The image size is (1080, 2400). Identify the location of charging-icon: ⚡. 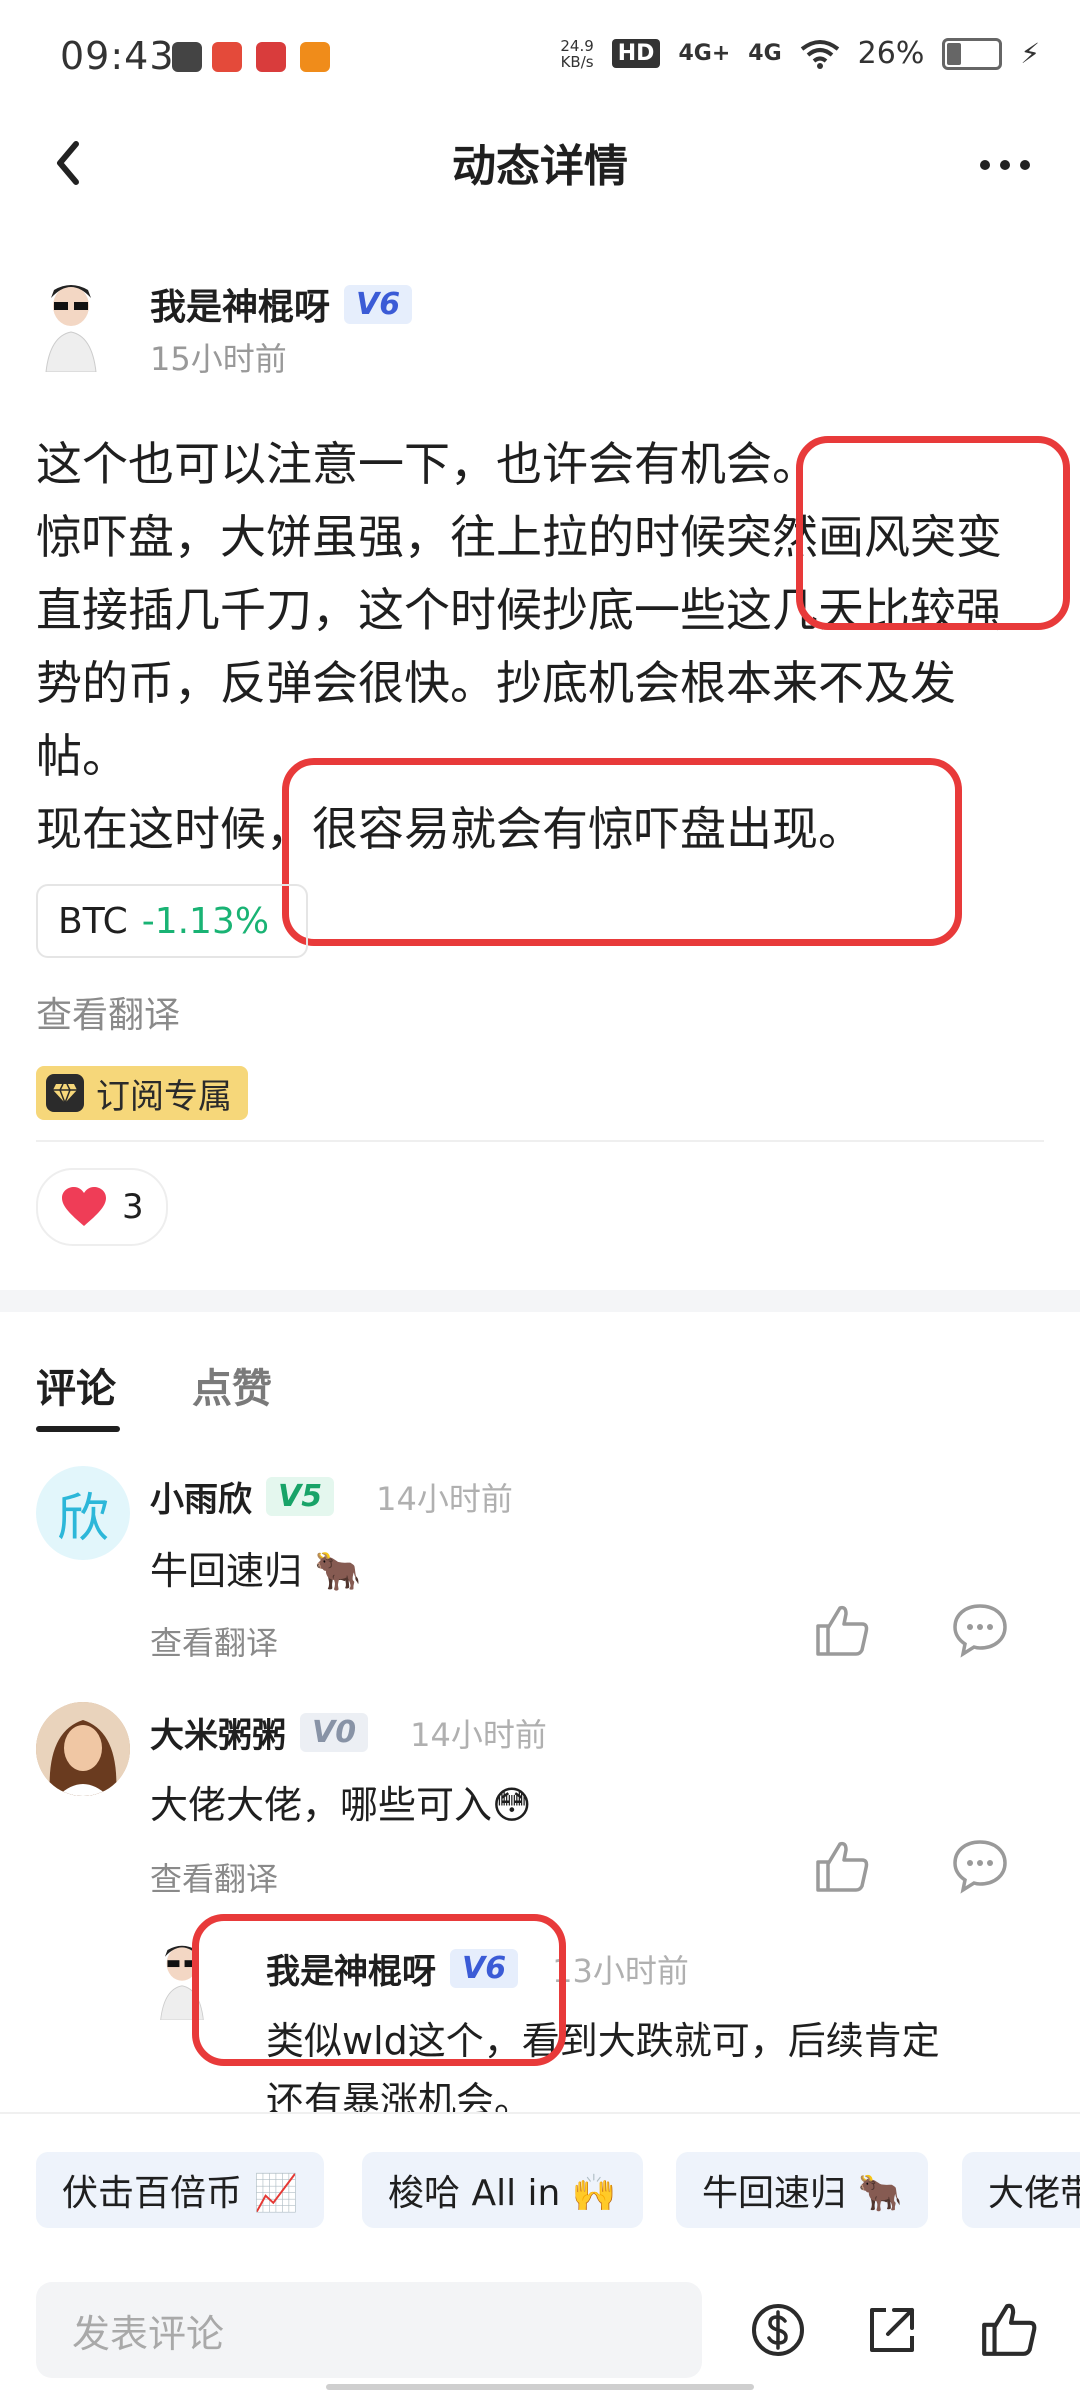
(1030, 53).